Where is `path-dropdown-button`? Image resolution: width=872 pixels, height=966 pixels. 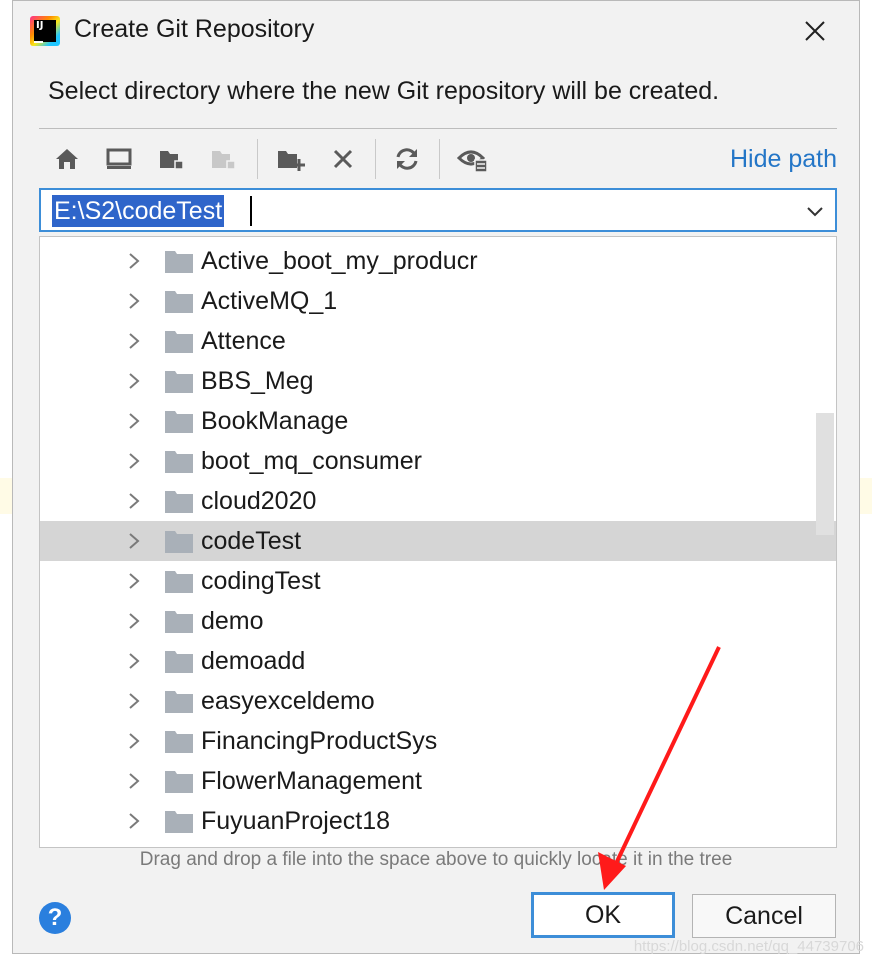
path-dropdown-button is located at coordinates (815, 211).